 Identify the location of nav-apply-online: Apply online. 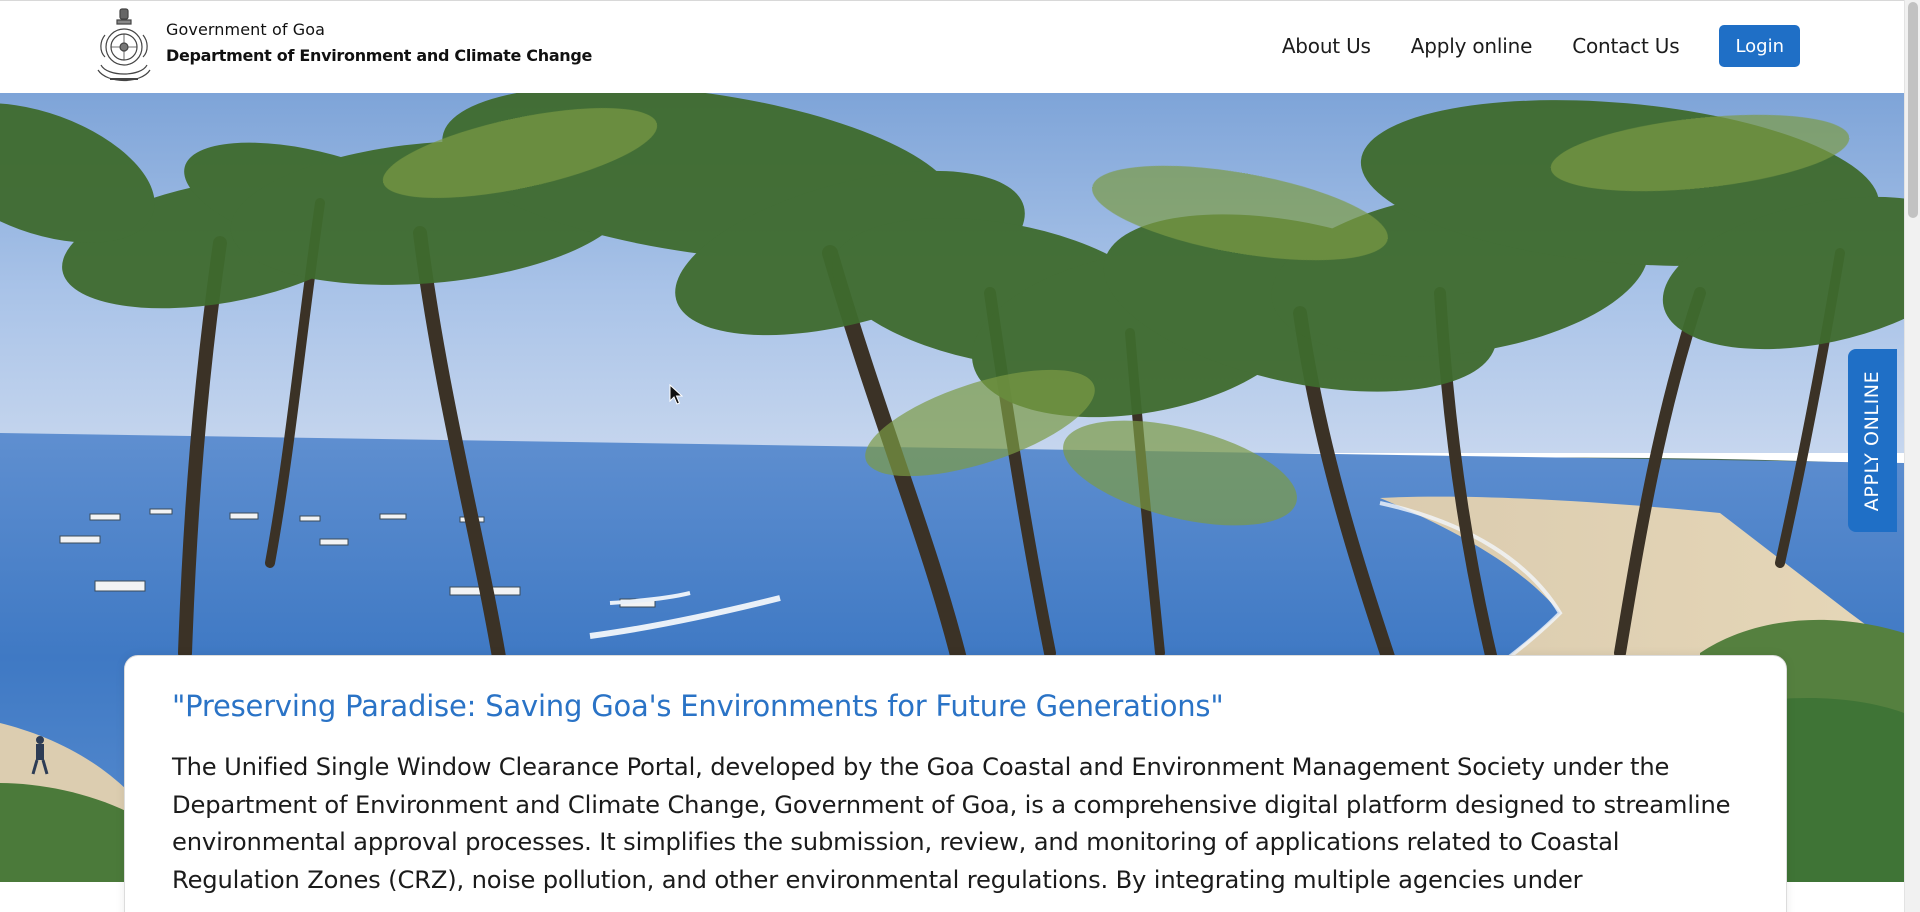
(1472, 46).